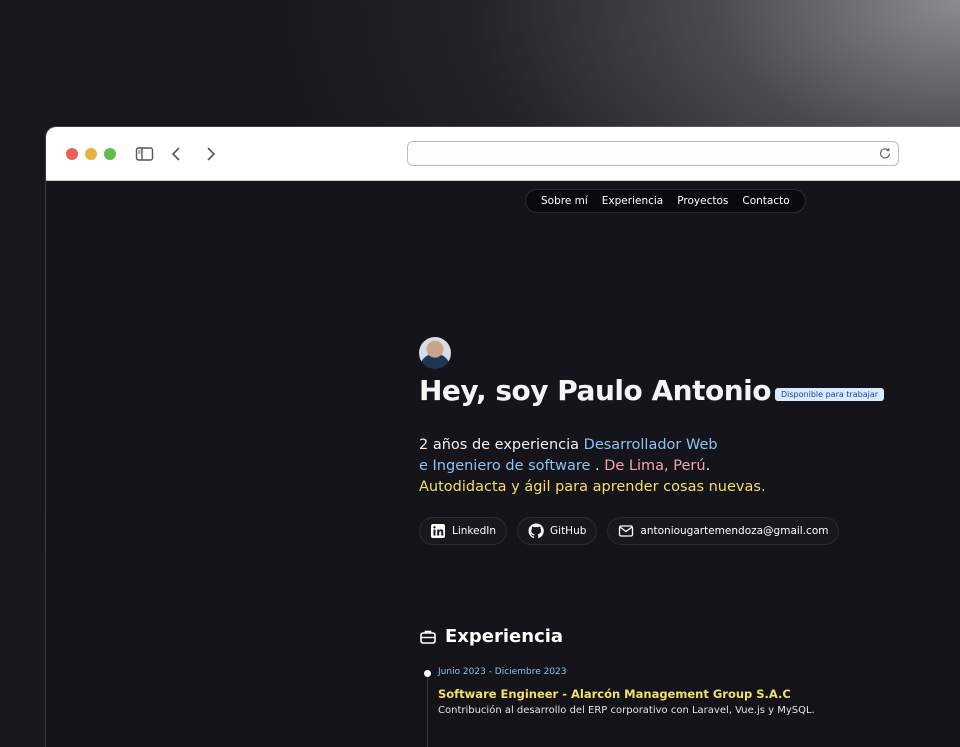 Image resolution: width=960 pixels, height=747 pixels. I want to click on briefcase-icon, so click(428, 637).